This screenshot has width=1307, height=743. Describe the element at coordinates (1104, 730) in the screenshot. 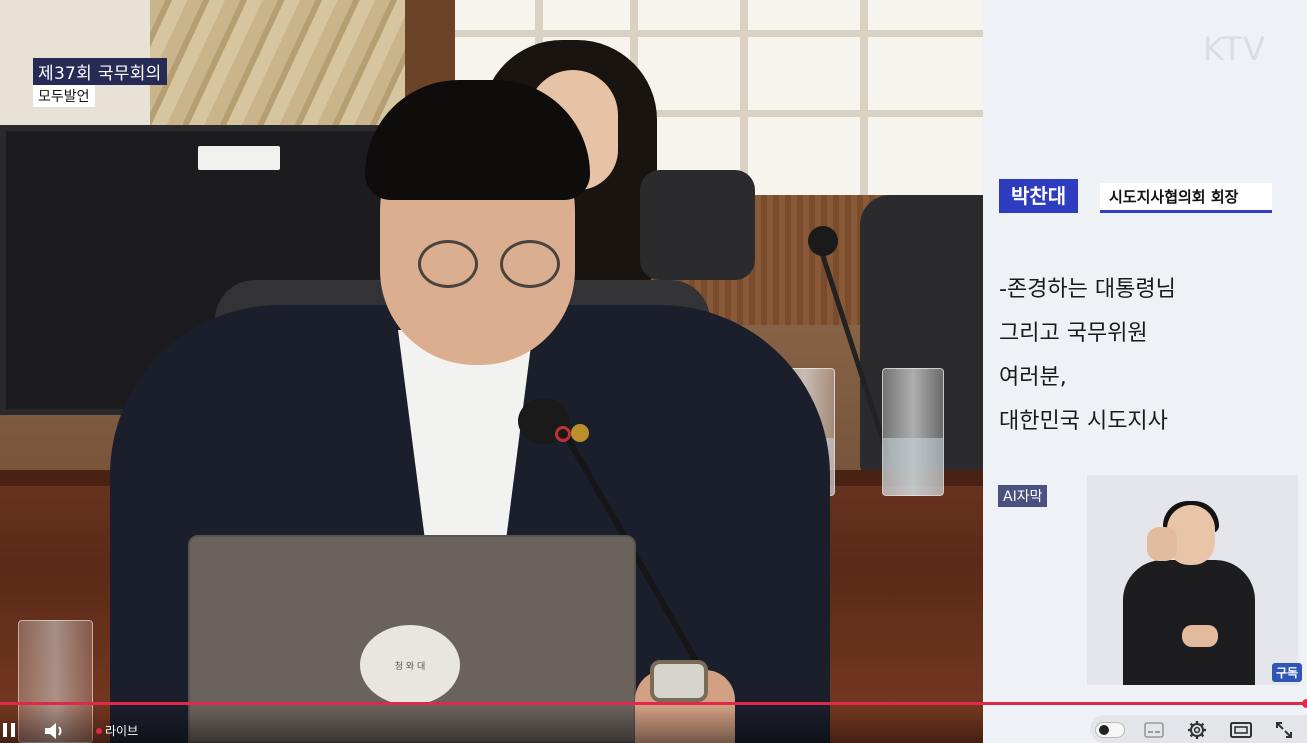

I see `subtitles-toggle-icon` at that location.